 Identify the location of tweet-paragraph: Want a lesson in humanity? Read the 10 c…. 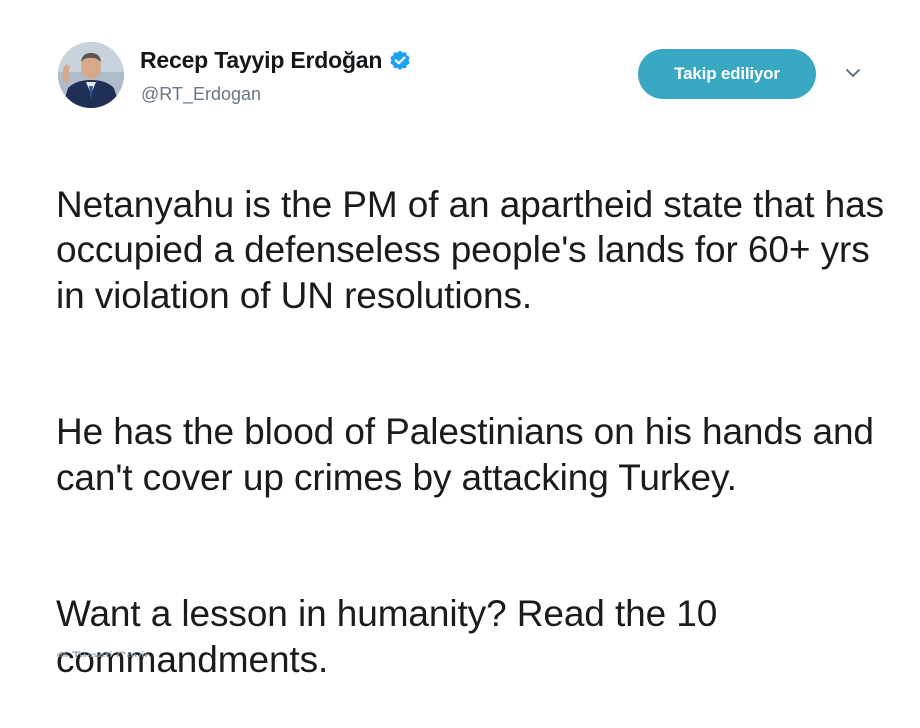
(387, 636).